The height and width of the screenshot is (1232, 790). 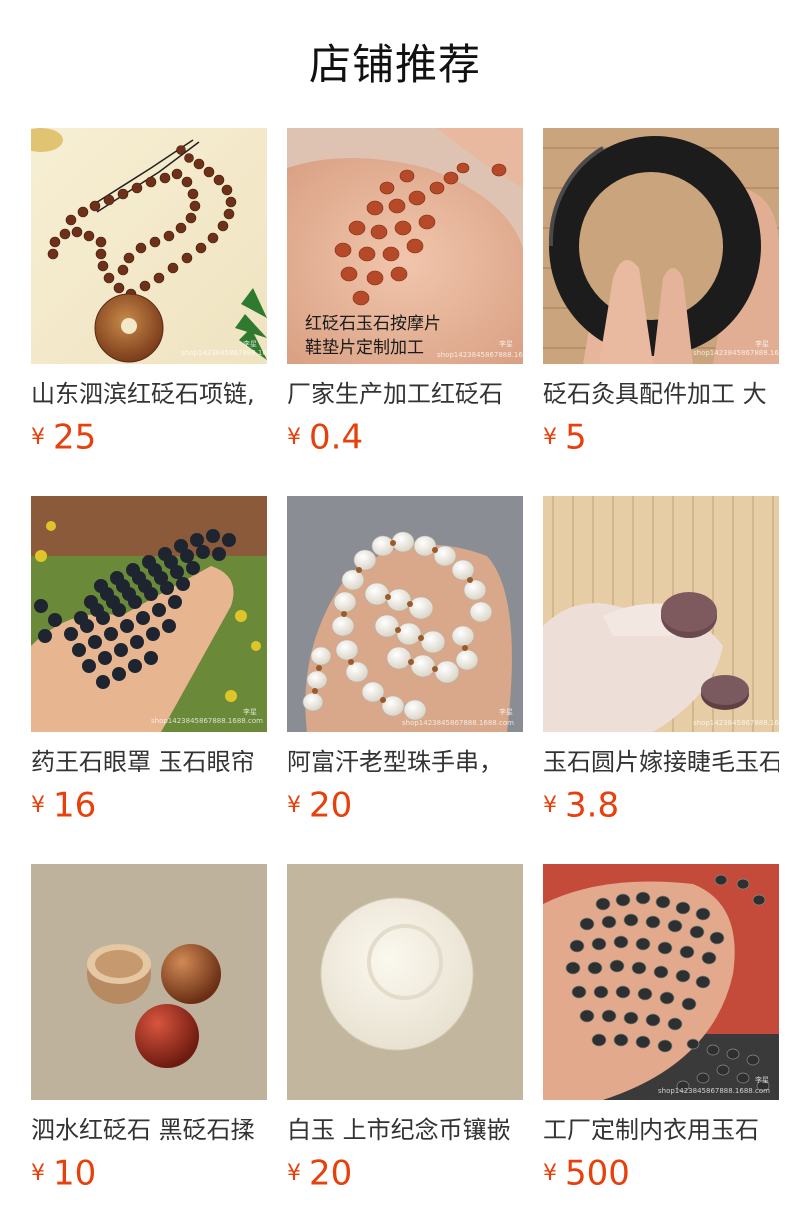 I want to click on page-title: 店铺推荐, so click(x=394, y=64).